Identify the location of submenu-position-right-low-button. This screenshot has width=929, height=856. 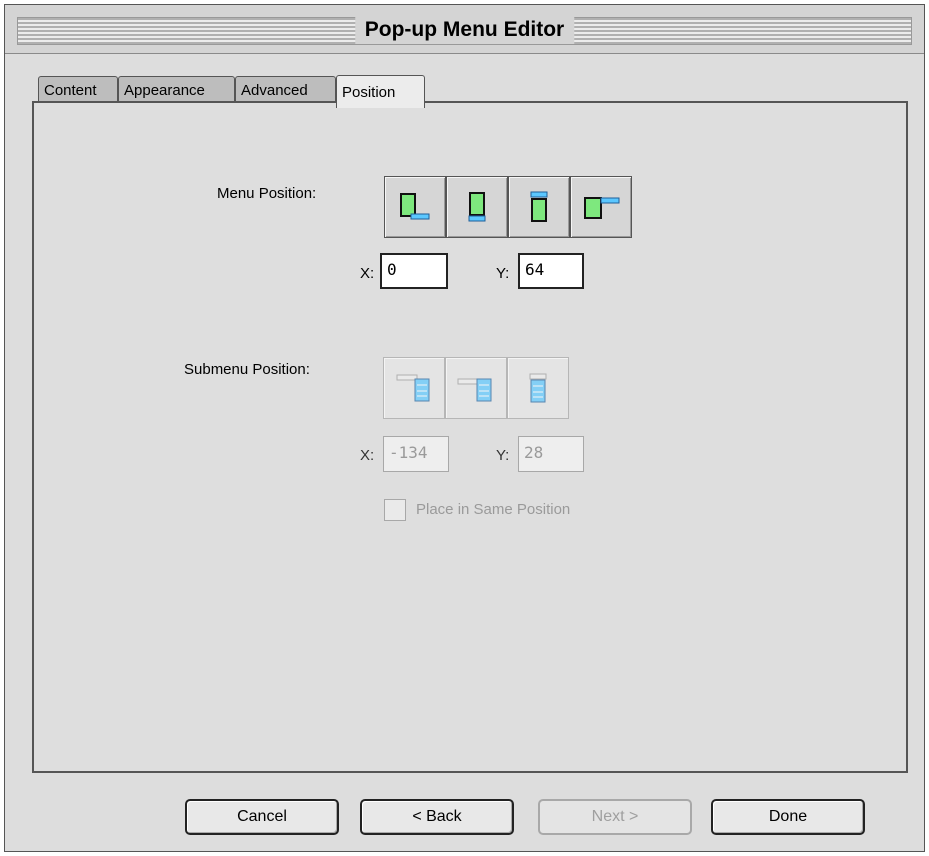
(414, 388).